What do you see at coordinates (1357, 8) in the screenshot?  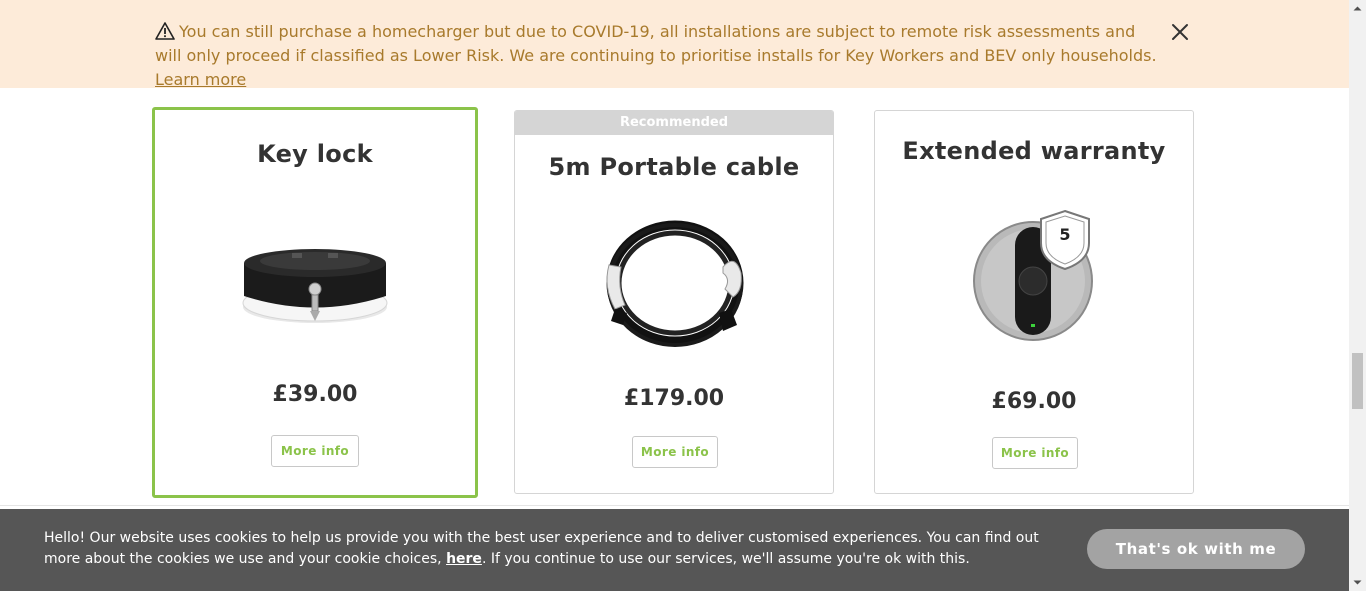 I see `scroll-up-arrow-icon` at bounding box center [1357, 8].